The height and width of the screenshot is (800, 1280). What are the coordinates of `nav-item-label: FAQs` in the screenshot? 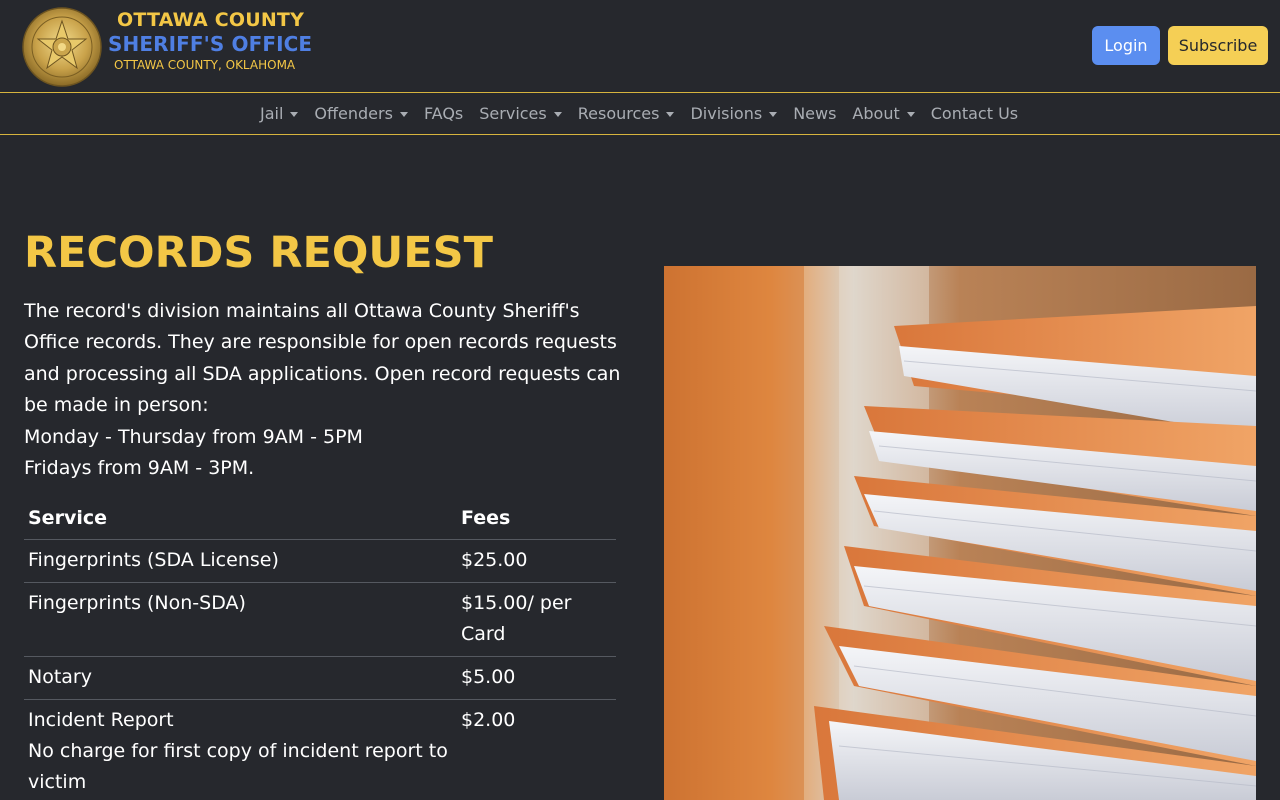 It's located at (443, 113).